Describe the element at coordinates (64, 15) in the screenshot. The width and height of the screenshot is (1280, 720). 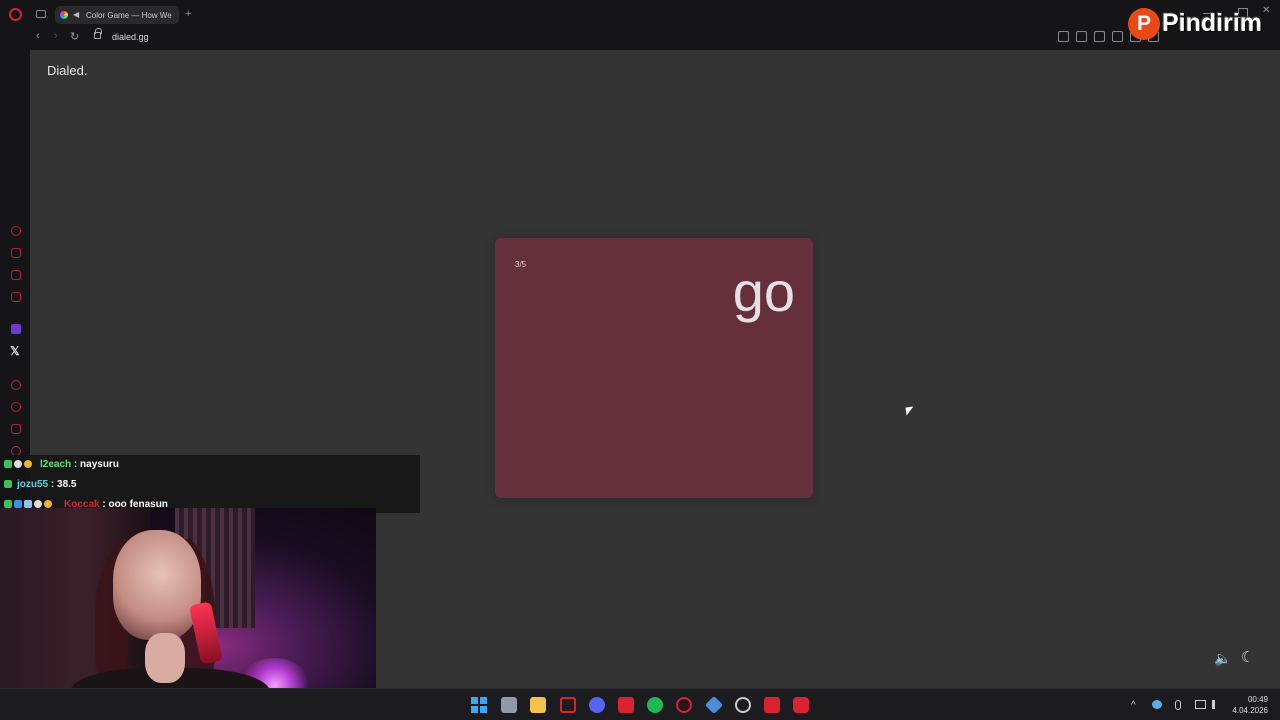
I see `color-wheel-favicon-icon` at that location.